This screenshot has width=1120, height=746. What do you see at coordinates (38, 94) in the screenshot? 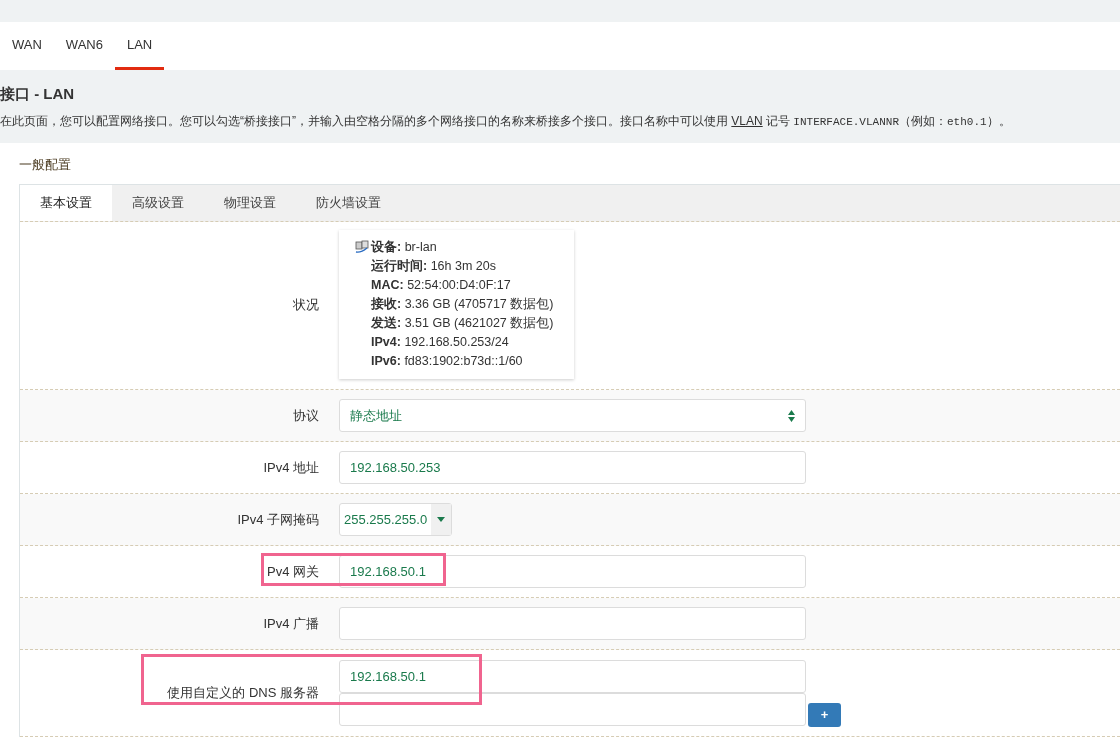
I see `page-title: 接口 - LAN` at bounding box center [38, 94].